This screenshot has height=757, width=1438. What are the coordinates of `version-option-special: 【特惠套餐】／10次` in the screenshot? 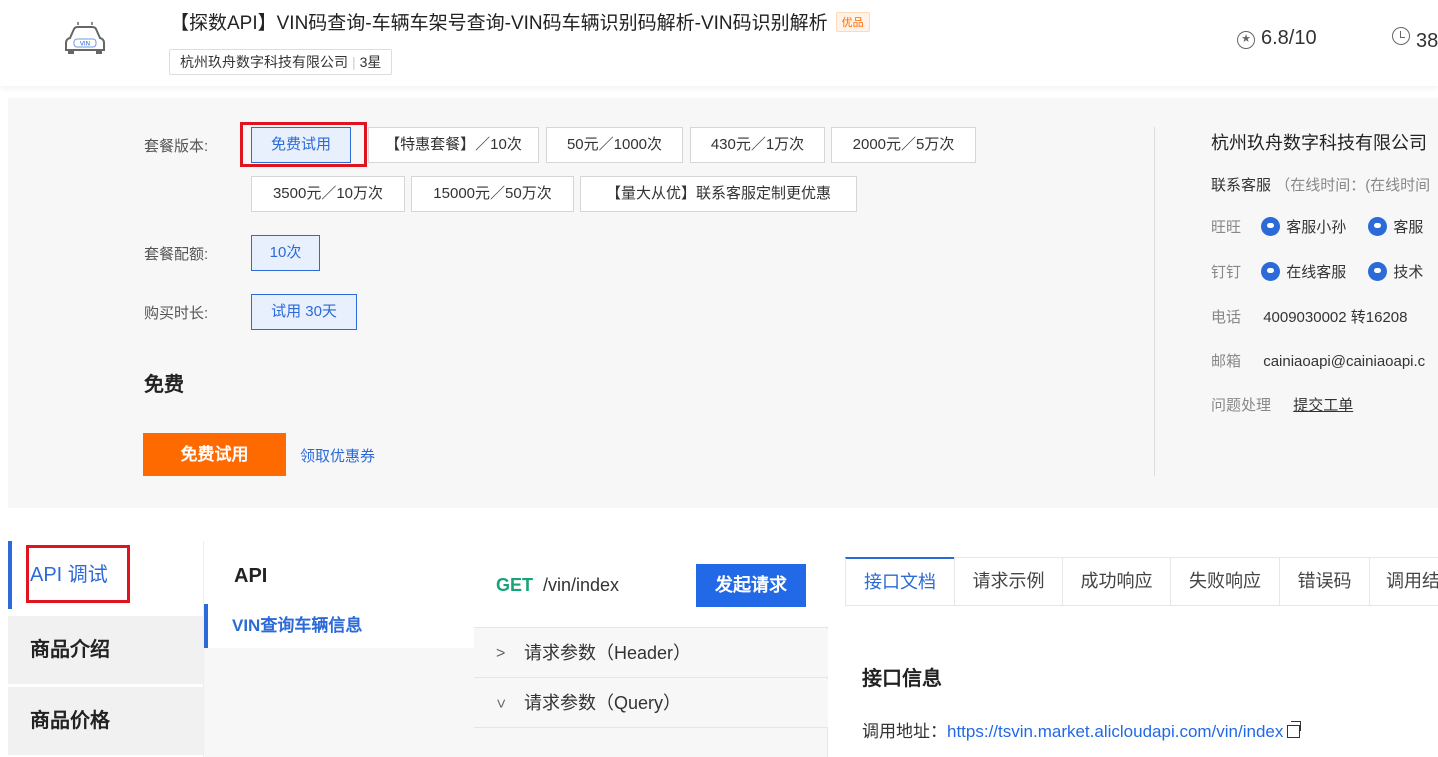 It's located at (453, 145).